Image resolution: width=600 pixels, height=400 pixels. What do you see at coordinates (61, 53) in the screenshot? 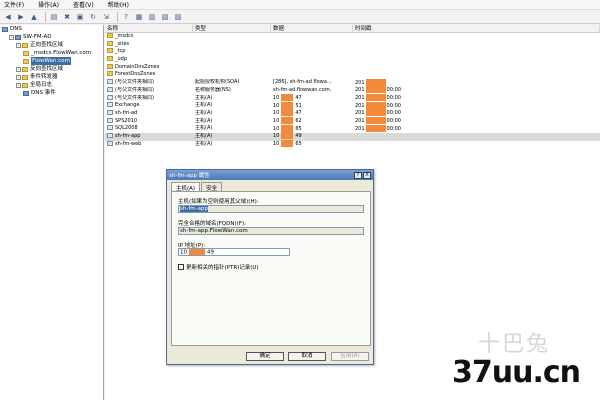
I see `tree-item-label: _msdcs.FlowWan.com` at bounding box center [61, 53].